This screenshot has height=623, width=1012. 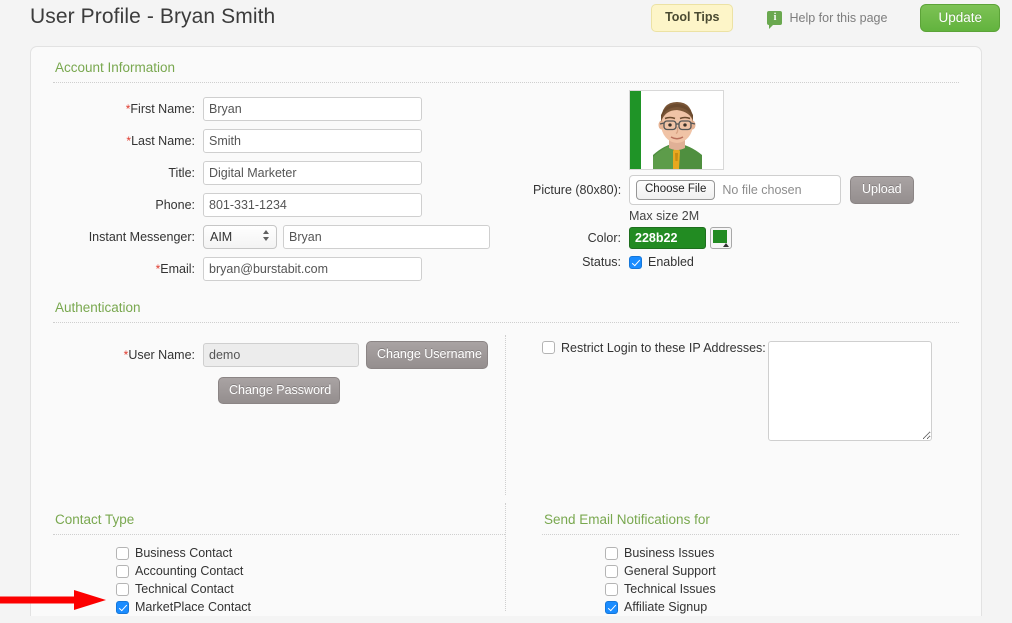 I want to click on label-technical-issues: Technical Issues, so click(x=670, y=589).